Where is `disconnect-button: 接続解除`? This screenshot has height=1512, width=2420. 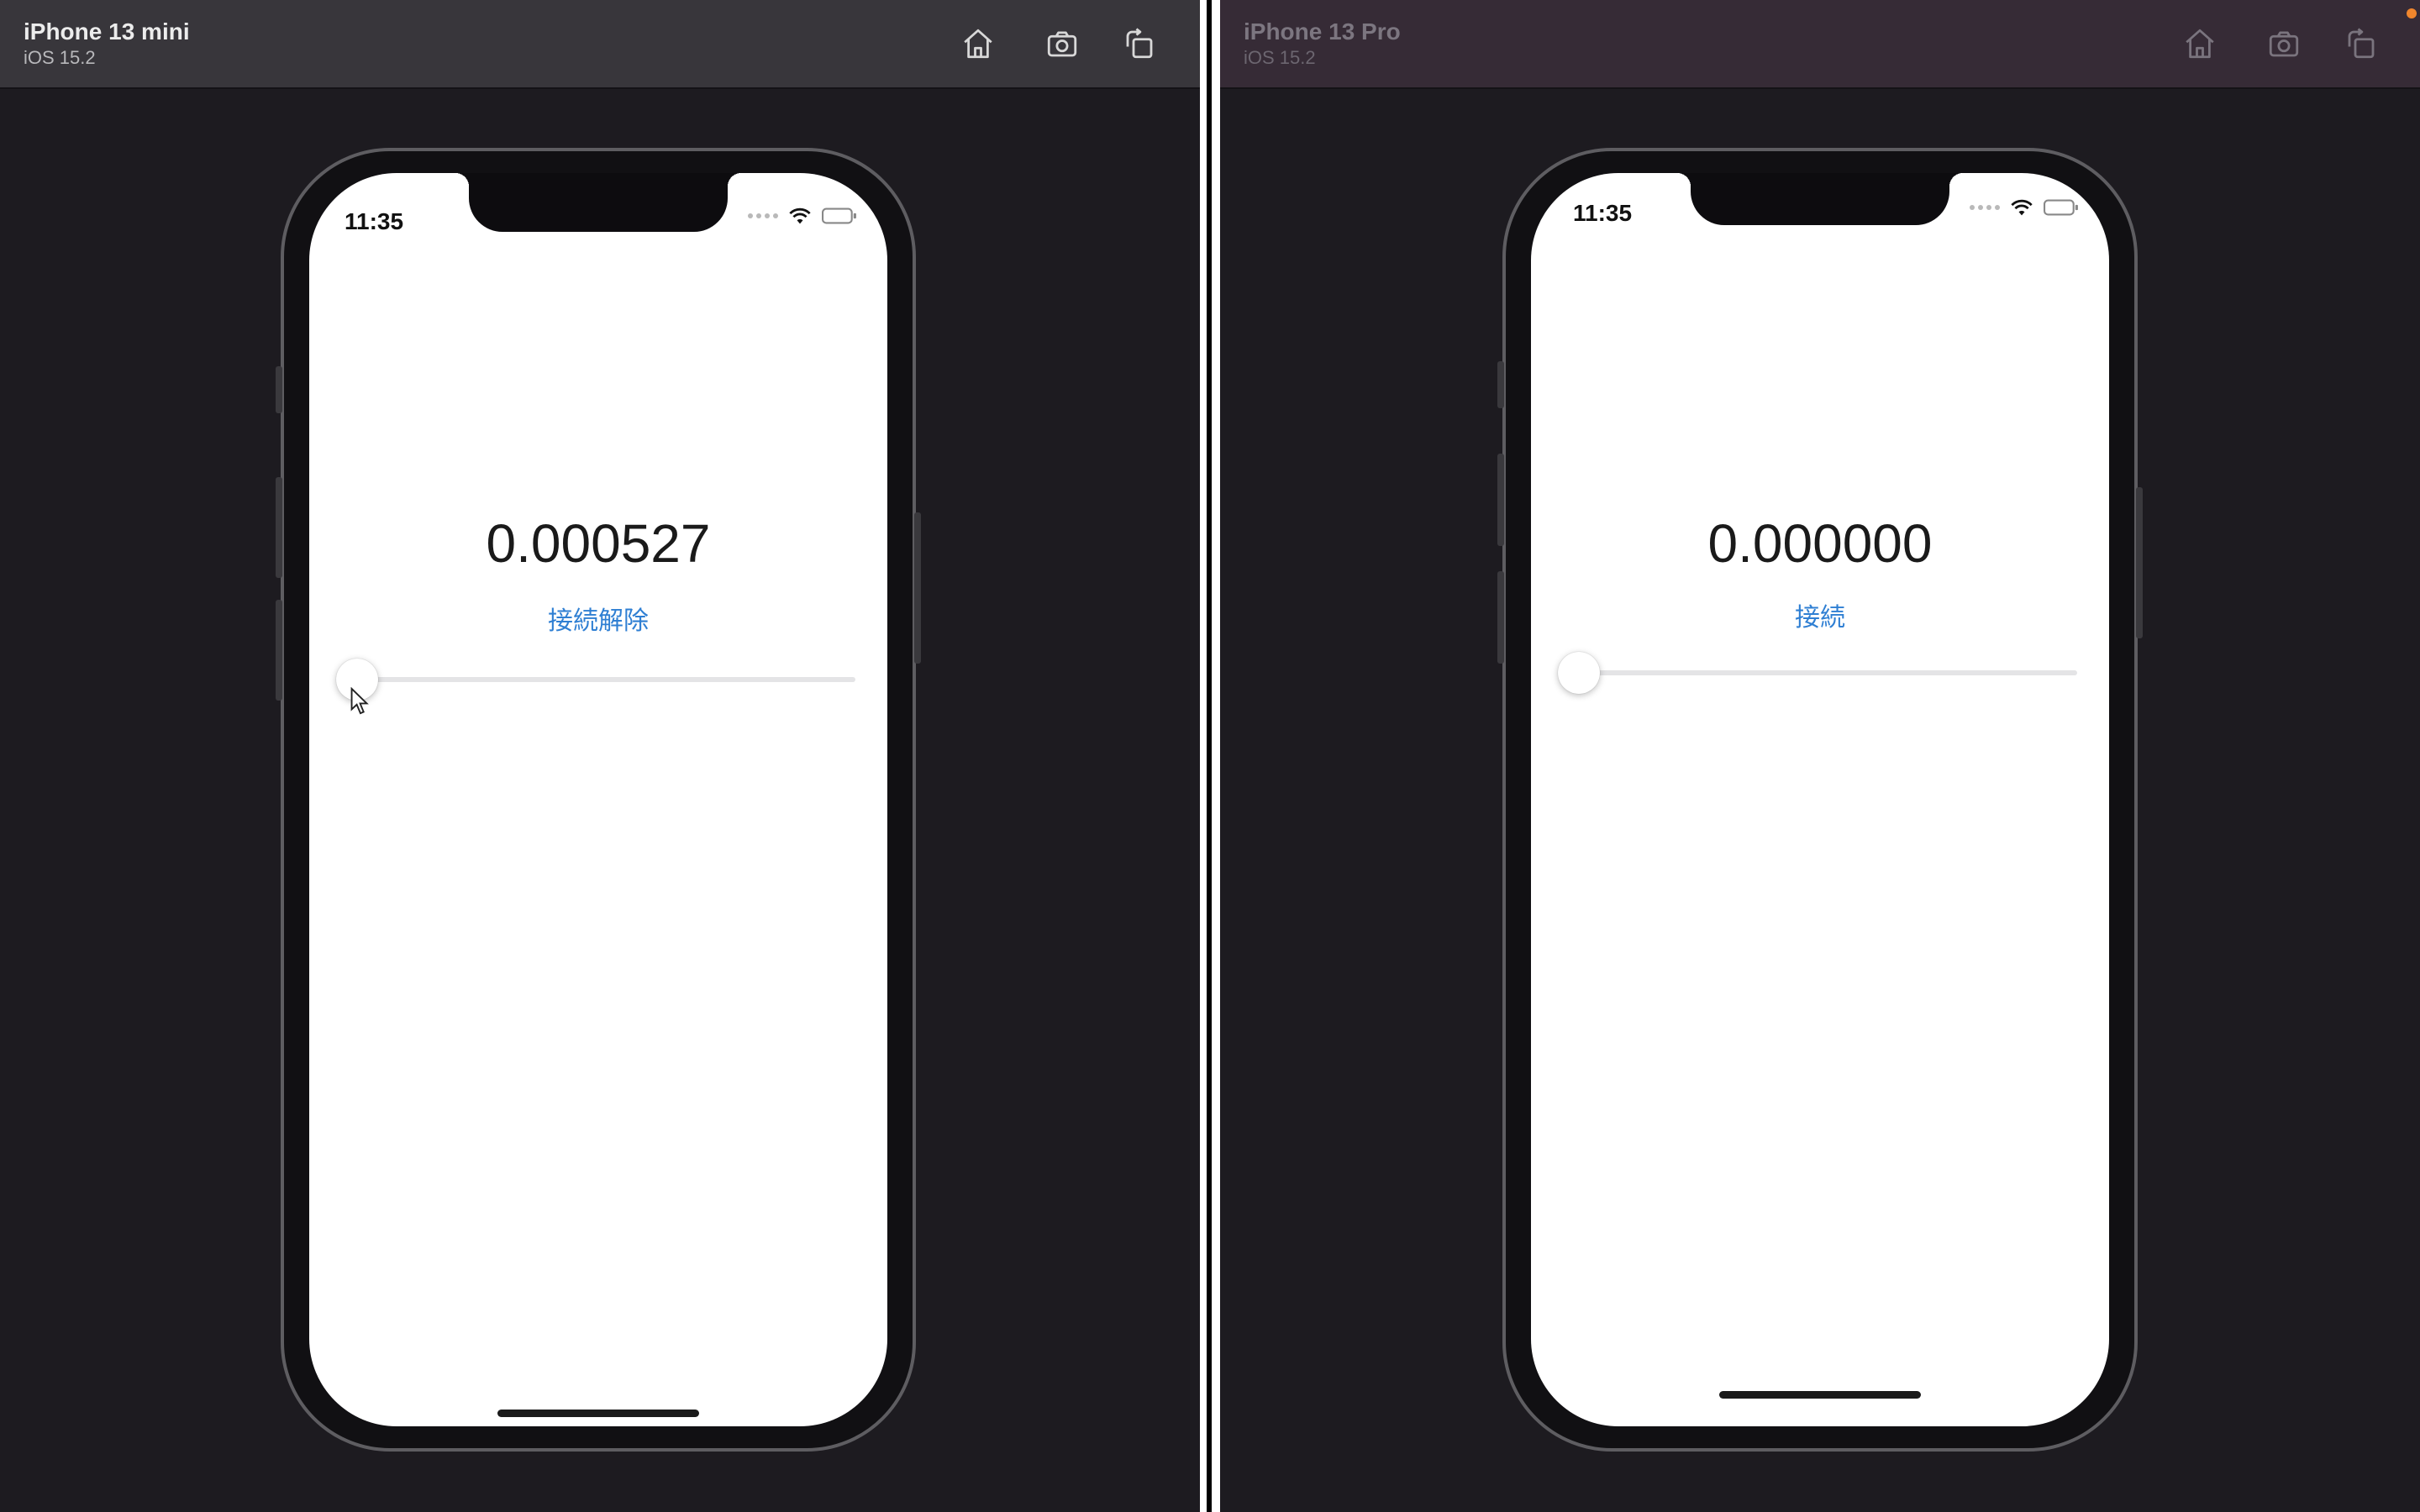 disconnect-button: 接続解除 is located at coordinates (598, 618).